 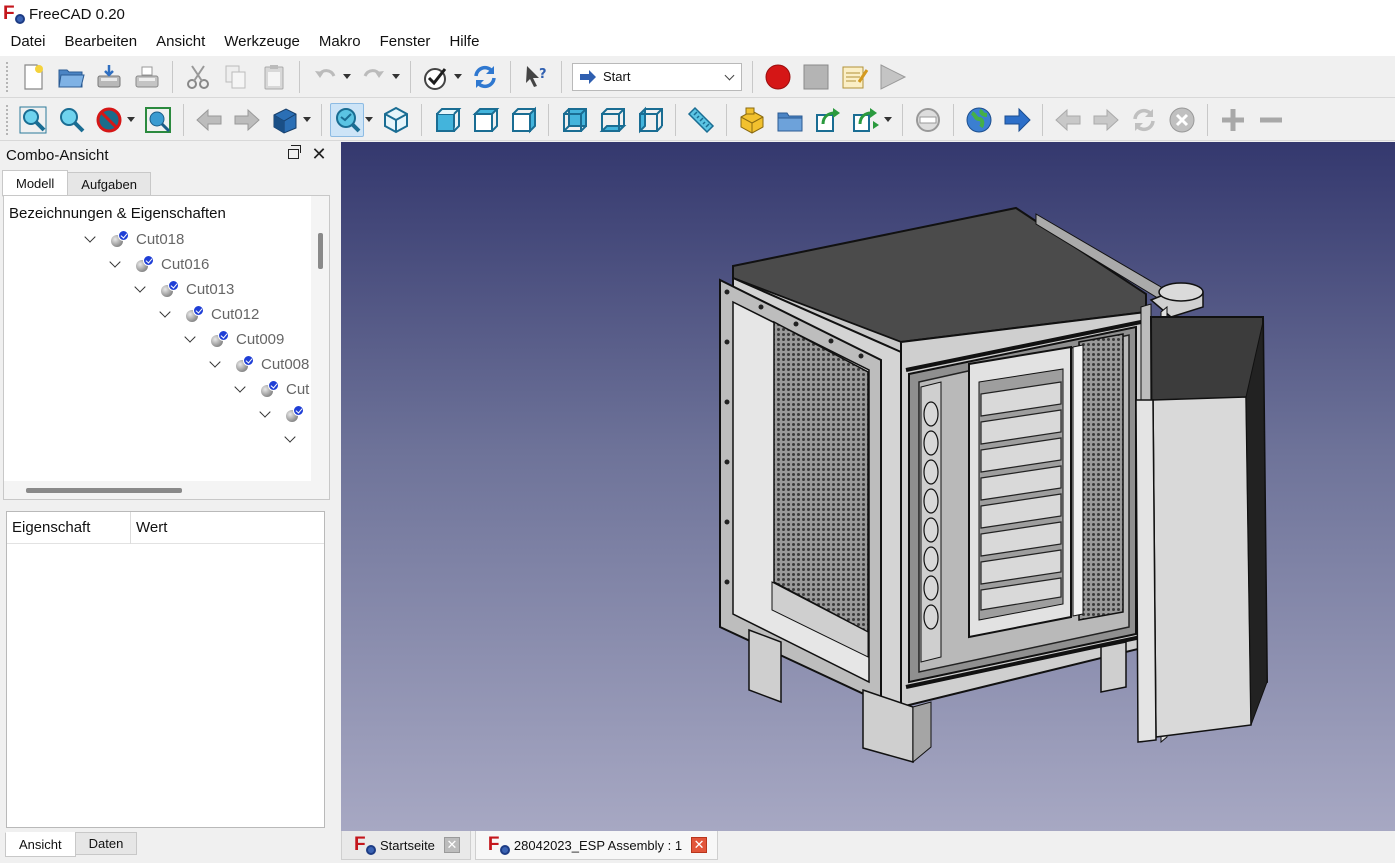 I want to click on macros-button, so click(x=854, y=77).